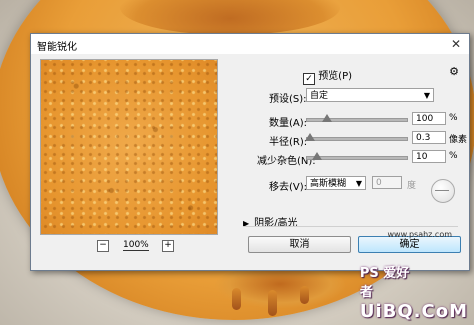 The height and width of the screenshot is (325, 474). What do you see at coordinates (103, 246) in the screenshot?
I see `zoom-out-button: −` at bounding box center [103, 246].